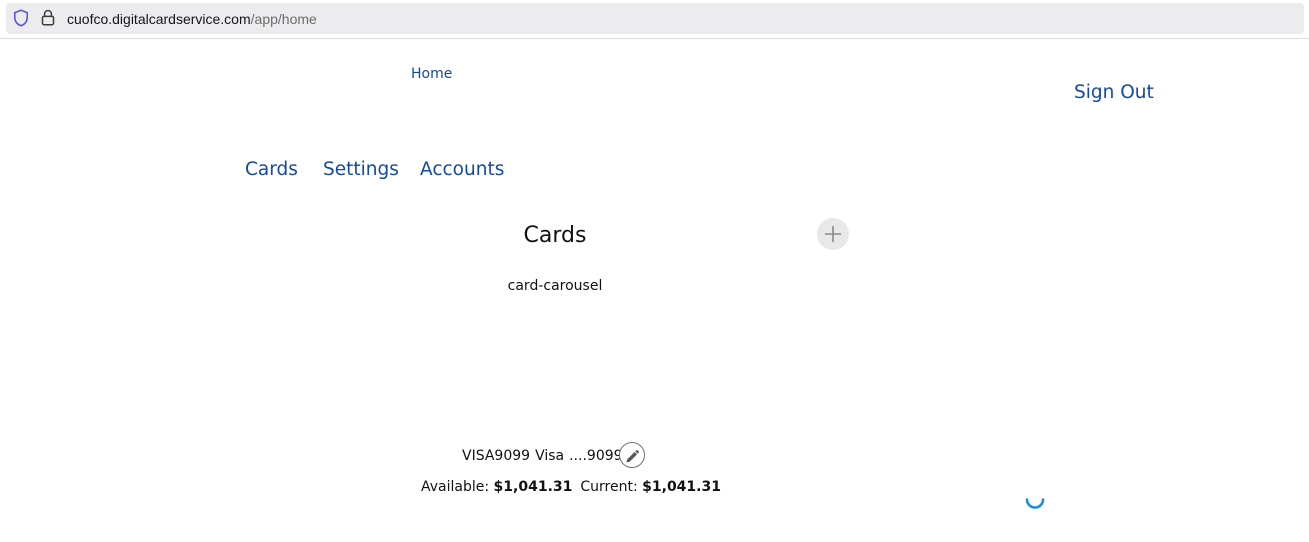 This screenshot has height=542, width=1309. Describe the element at coordinates (496, 456) in the screenshot. I see `card-code: VISA9099` at that location.